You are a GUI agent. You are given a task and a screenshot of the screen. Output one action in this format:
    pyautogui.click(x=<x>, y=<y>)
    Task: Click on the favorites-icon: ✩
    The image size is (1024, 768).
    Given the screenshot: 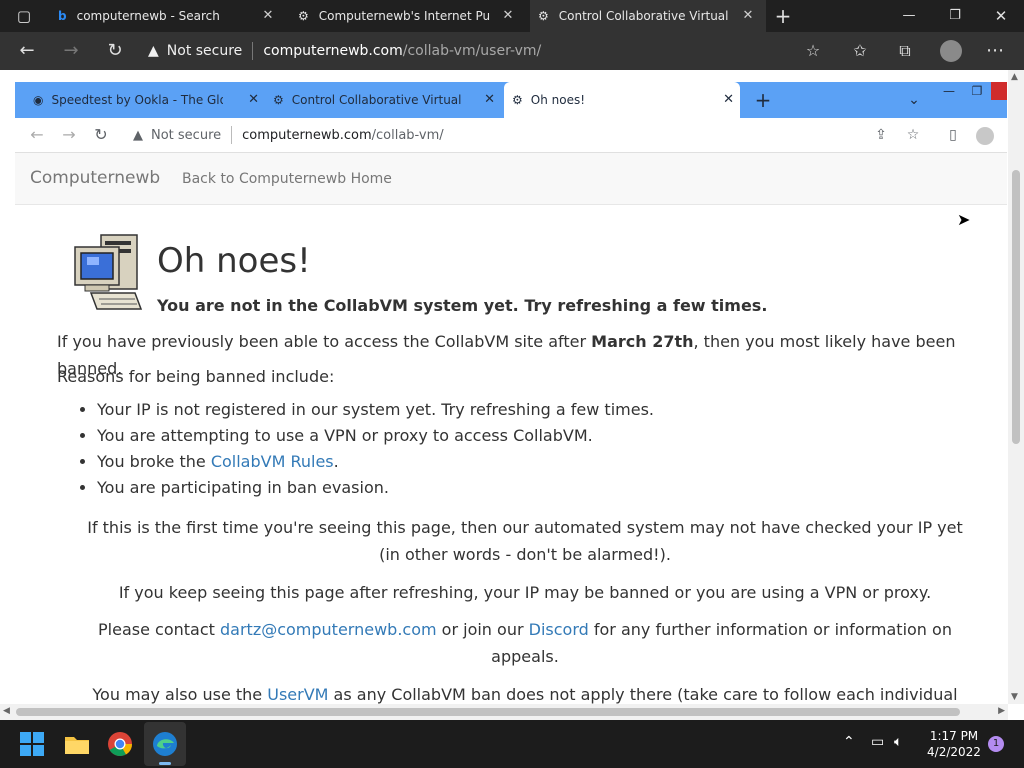 What is the action you would take?
    pyautogui.click(x=860, y=51)
    